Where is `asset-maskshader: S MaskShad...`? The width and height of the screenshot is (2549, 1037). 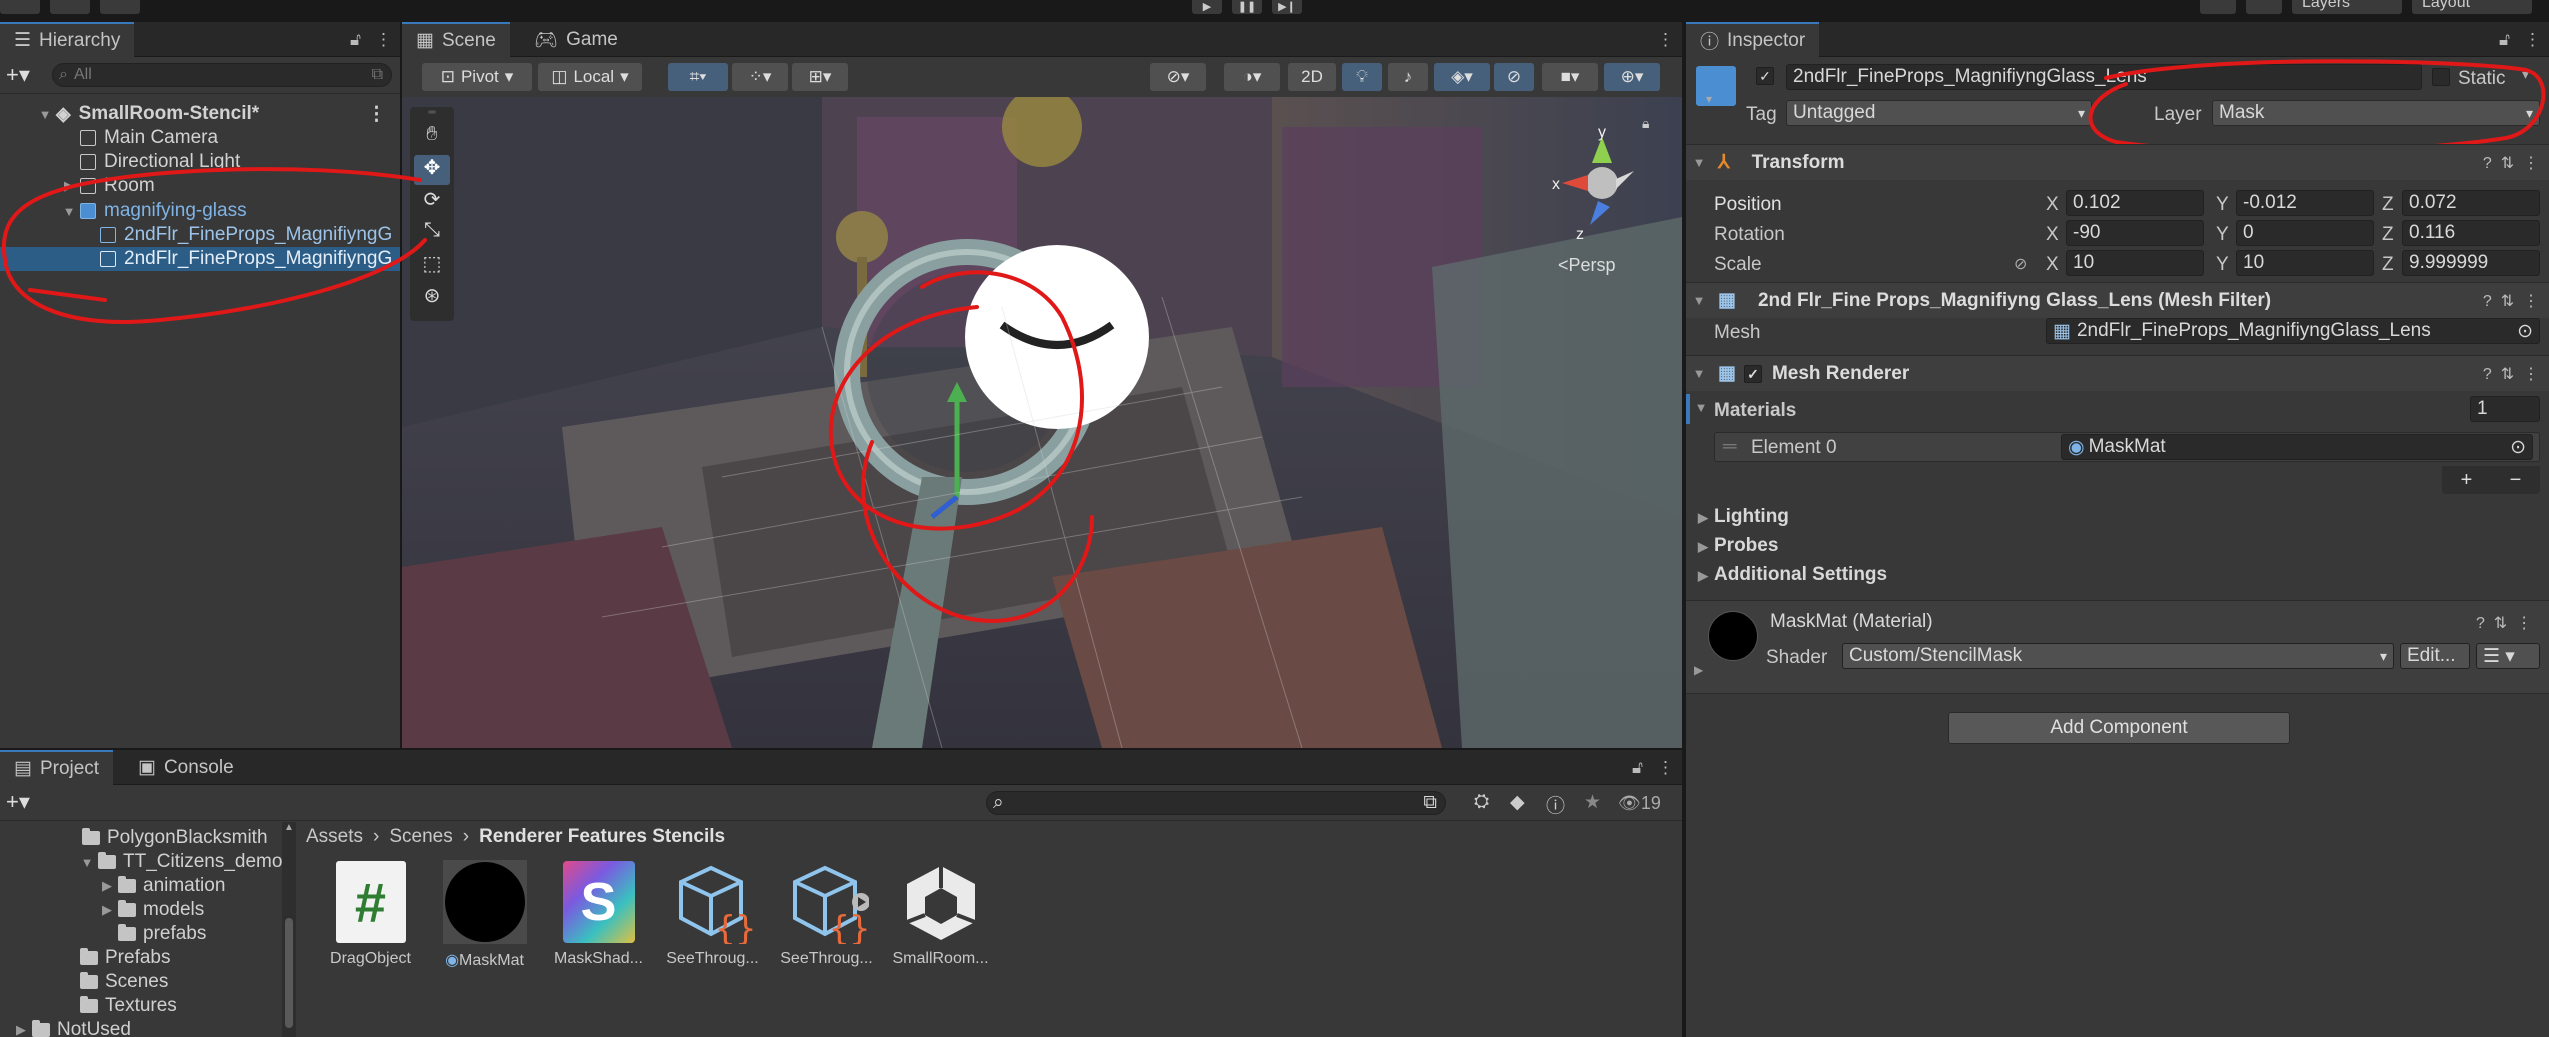
asset-maskshader: S MaskShad... is located at coordinates (598, 914).